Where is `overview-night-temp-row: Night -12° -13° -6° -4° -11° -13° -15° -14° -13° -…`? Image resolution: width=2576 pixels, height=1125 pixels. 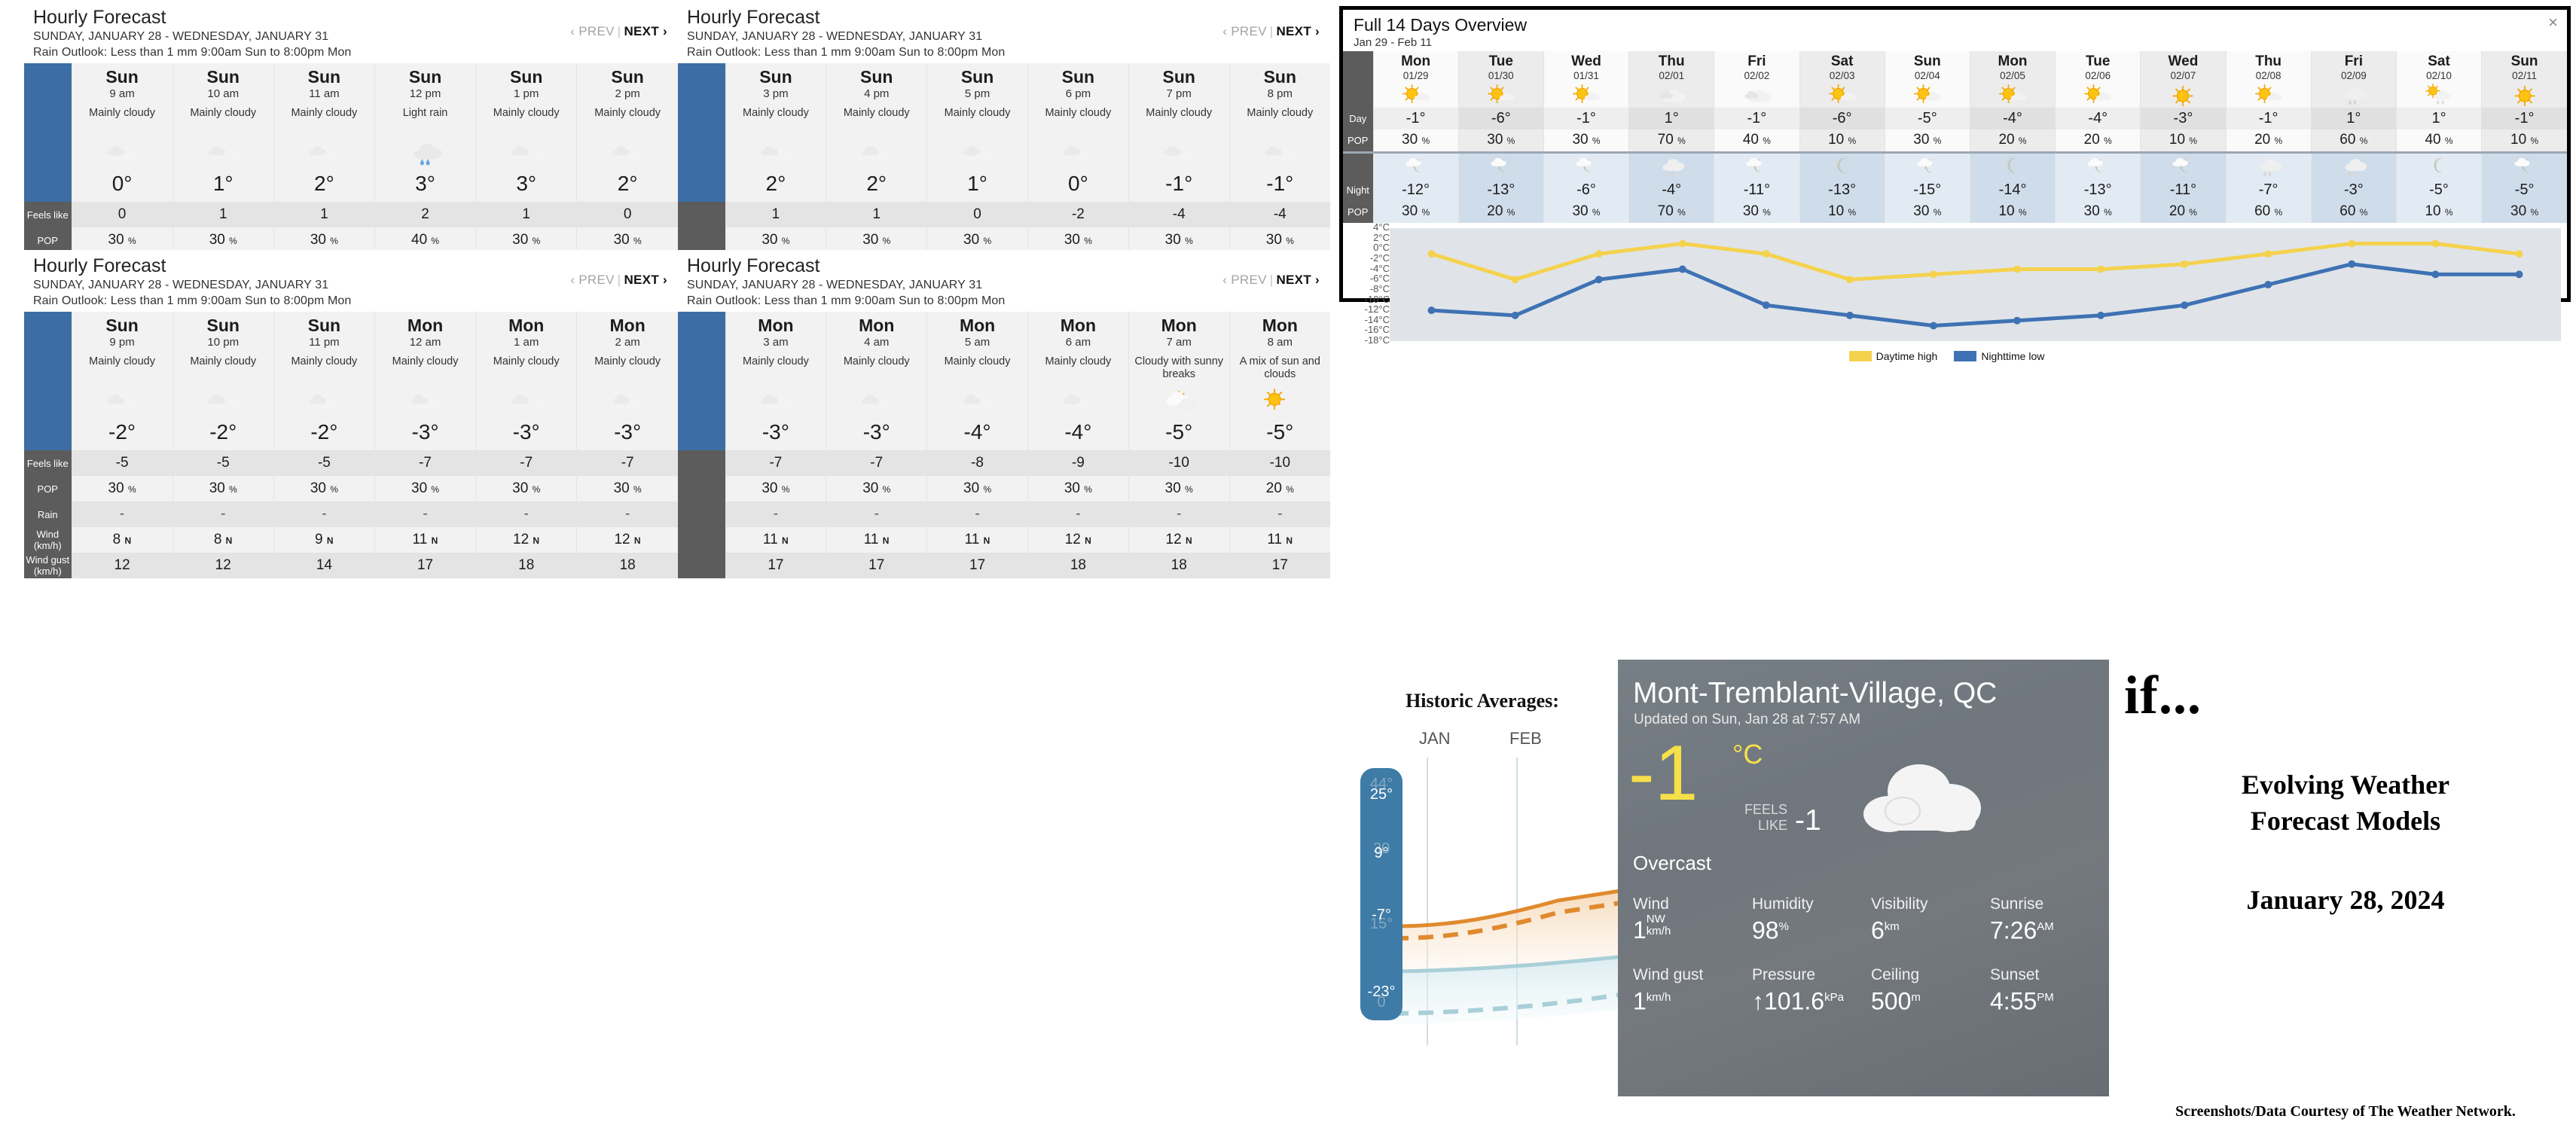
overview-night-temp-row: Night -12° -13° -6° -4° -11° -13° -15° -14° -13° -… is located at coordinates (1955, 190).